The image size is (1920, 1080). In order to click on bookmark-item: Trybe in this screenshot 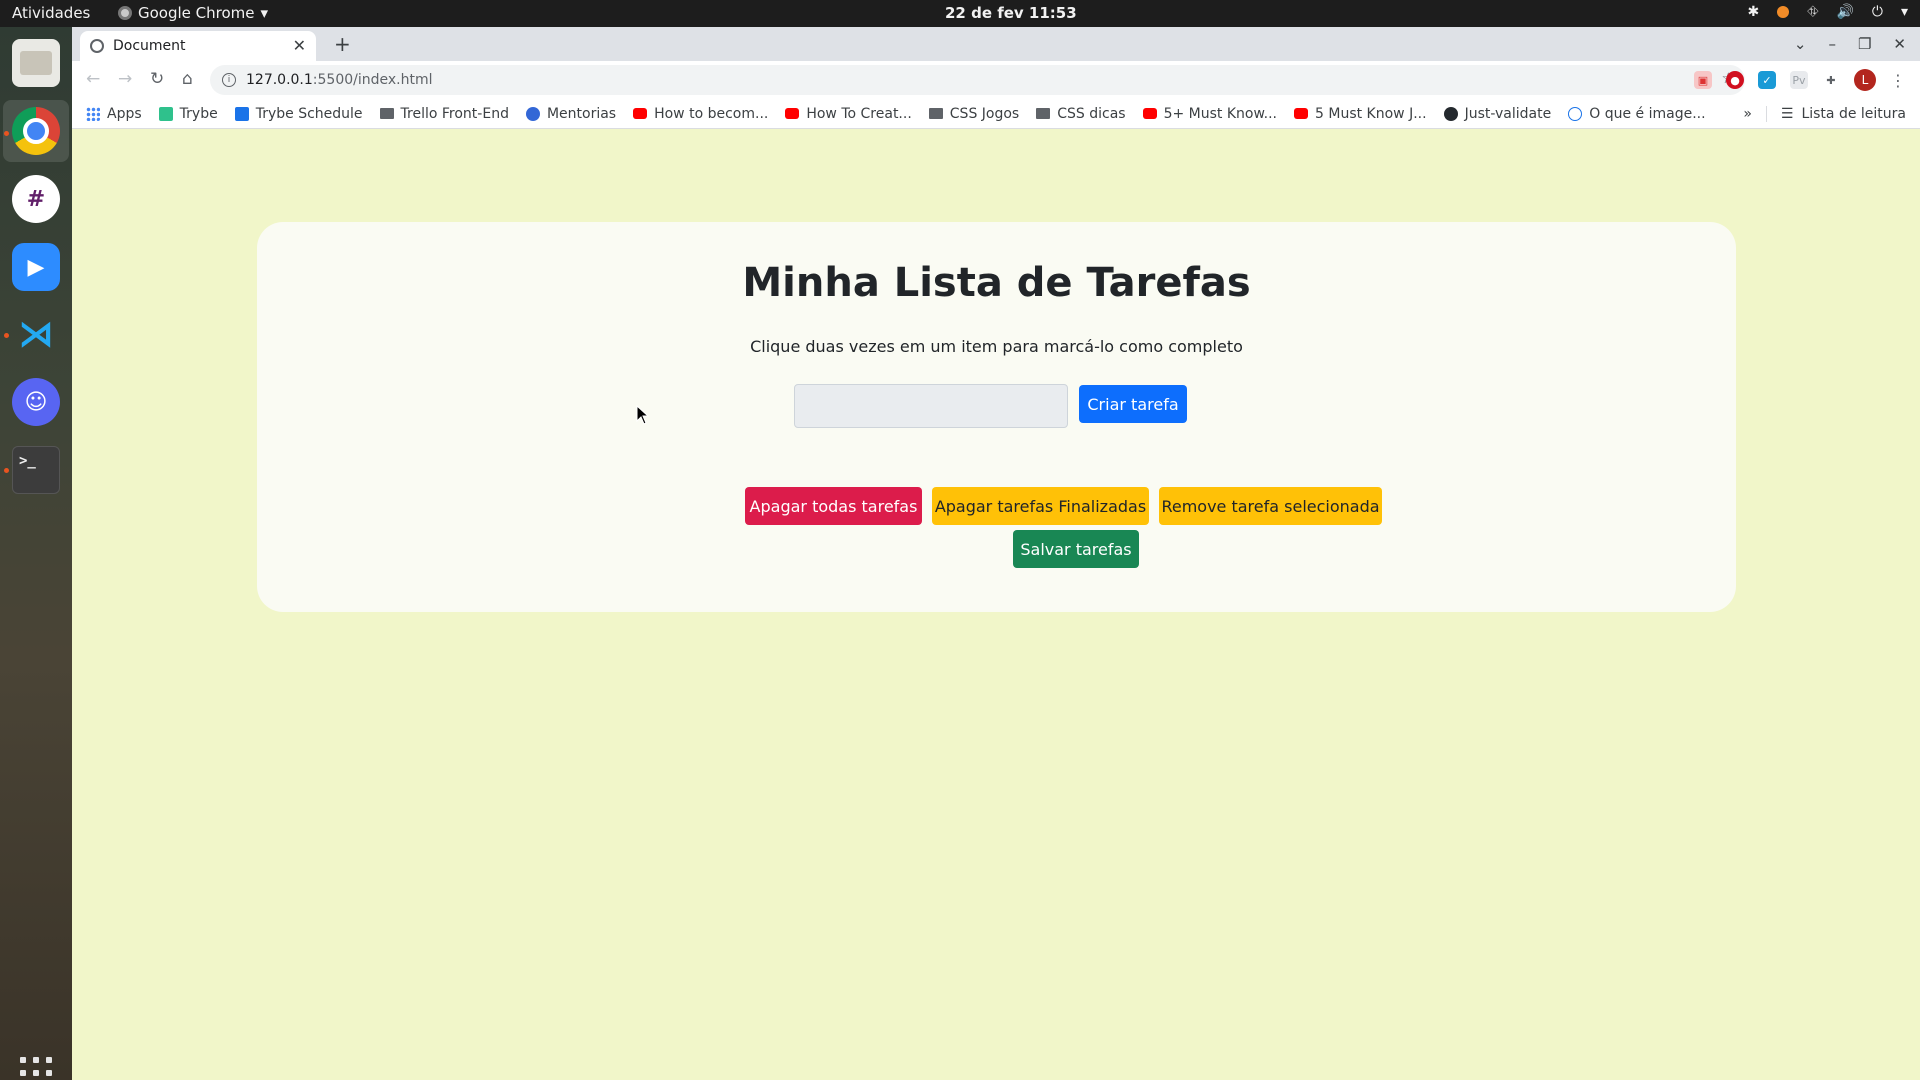, I will do `click(188, 113)`.